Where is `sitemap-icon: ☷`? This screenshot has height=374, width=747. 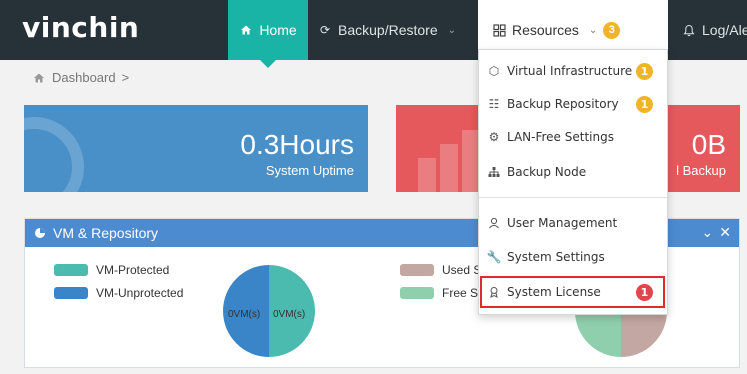 sitemap-icon: ☷ is located at coordinates (494, 104).